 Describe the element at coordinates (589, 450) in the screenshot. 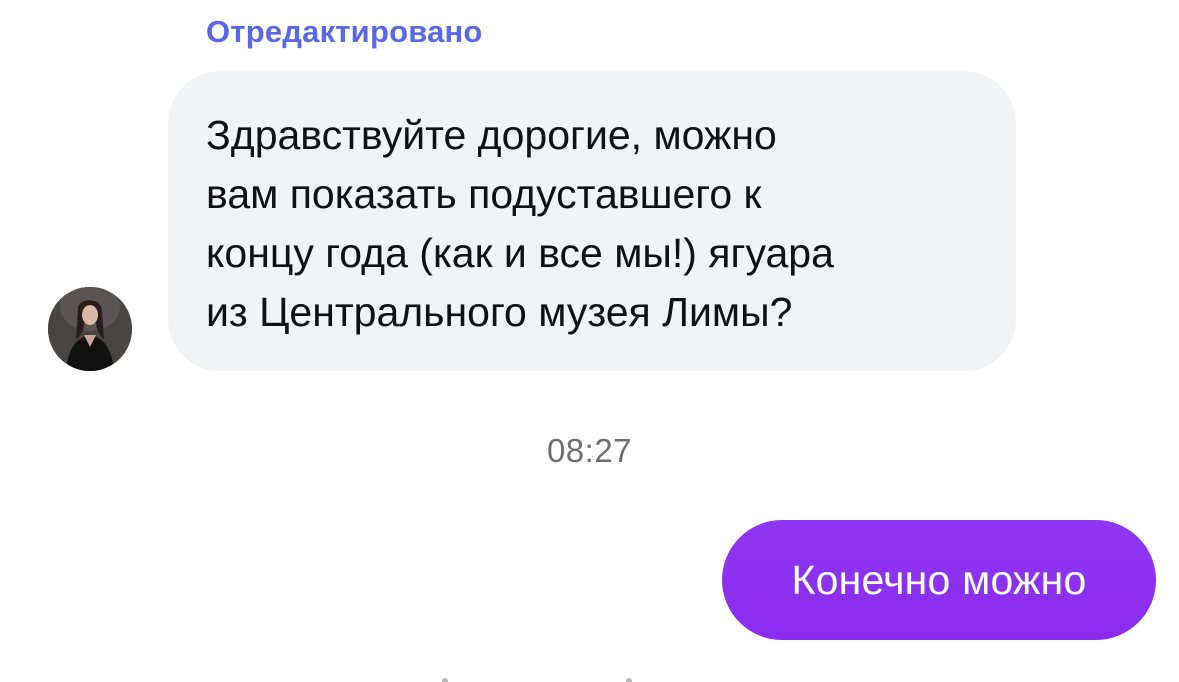

I see `message-timestamp: 08:27` at that location.